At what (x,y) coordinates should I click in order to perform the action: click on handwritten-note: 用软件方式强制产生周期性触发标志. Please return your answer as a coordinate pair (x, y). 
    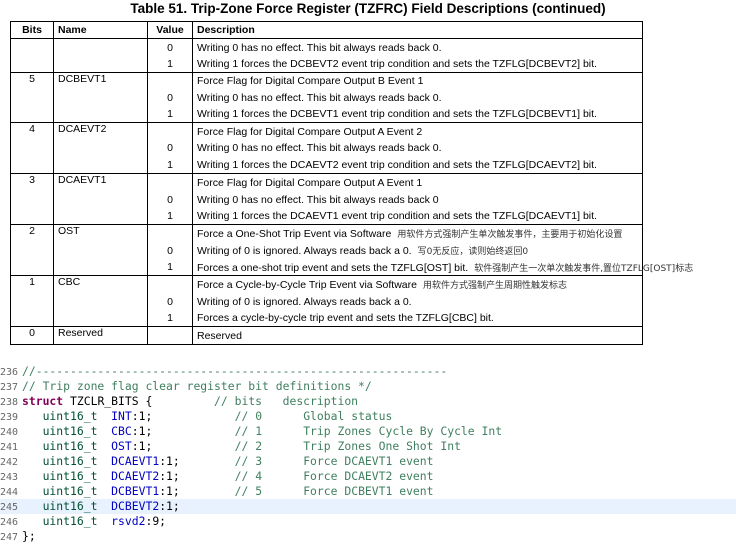
    Looking at the image, I should click on (495, 286).